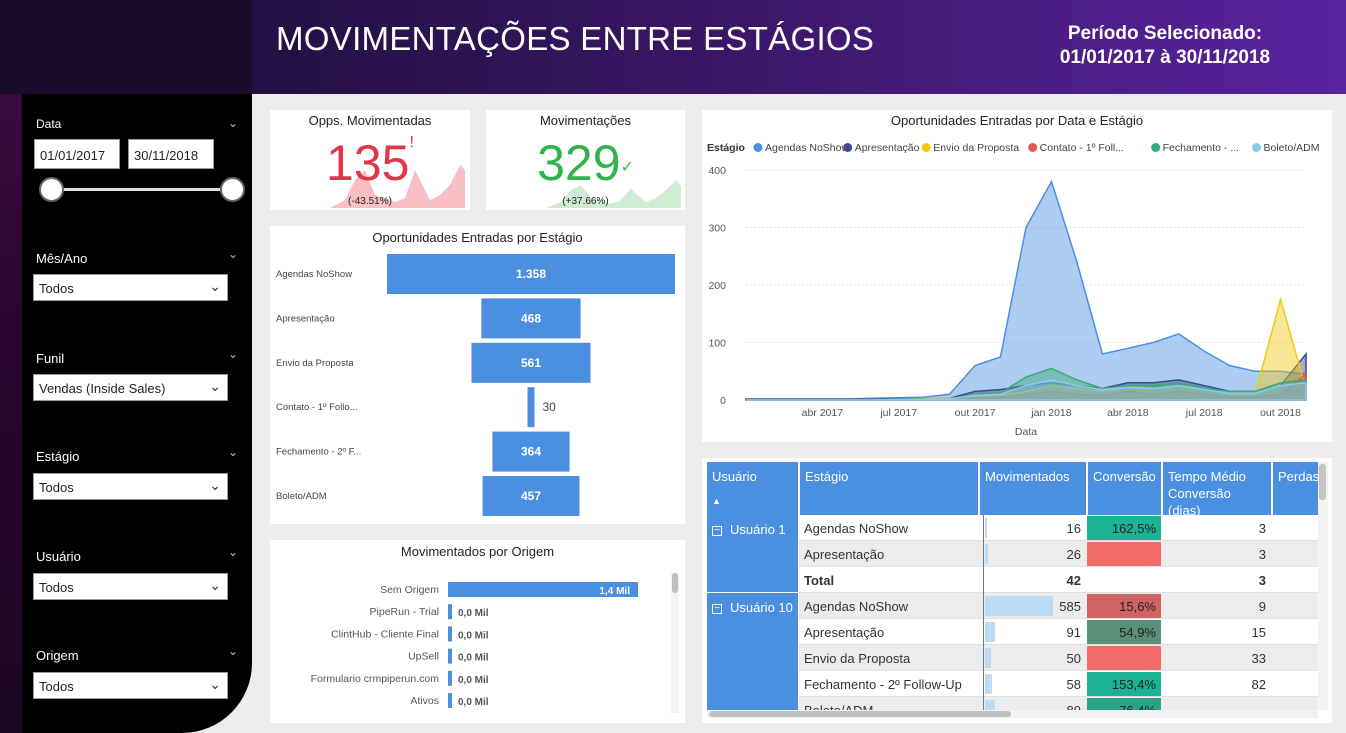 Image resolution: width=1346 pixels, height=733 pixels. I want to click on y-tick-label: 0, so click(723, 401).